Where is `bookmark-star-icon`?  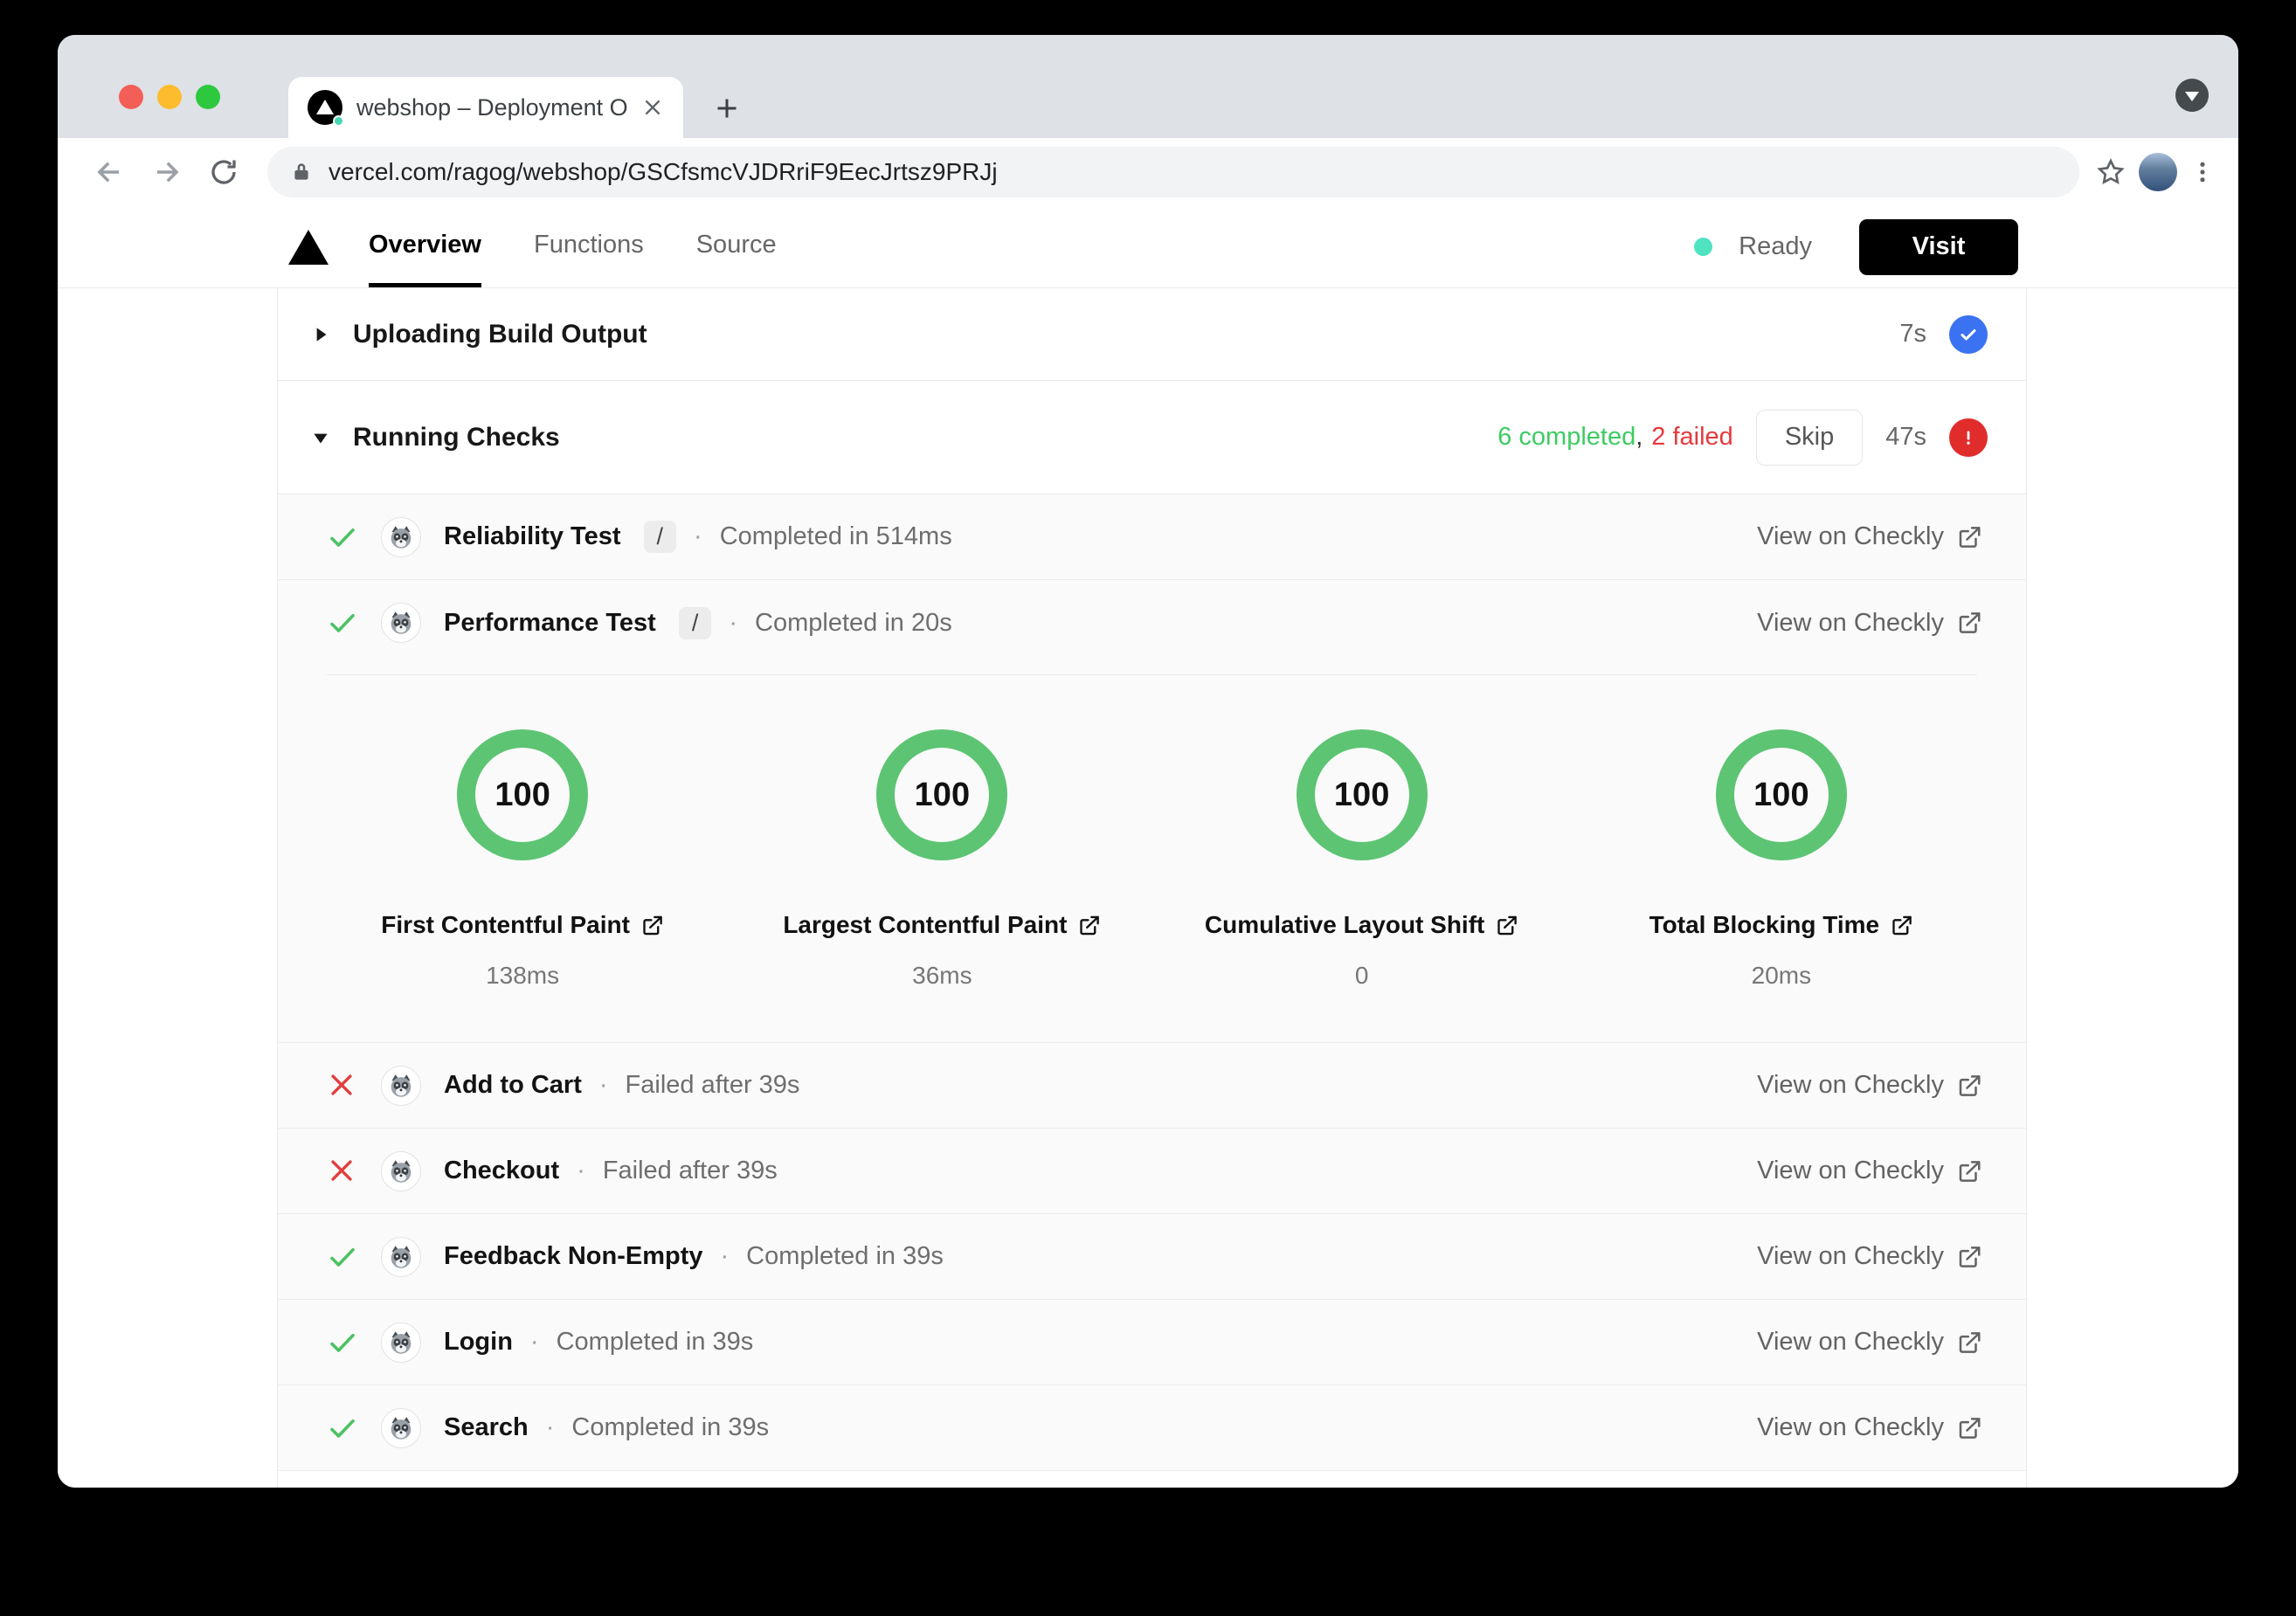 bookmark-star-icon is located at coordinates (2111, 172).